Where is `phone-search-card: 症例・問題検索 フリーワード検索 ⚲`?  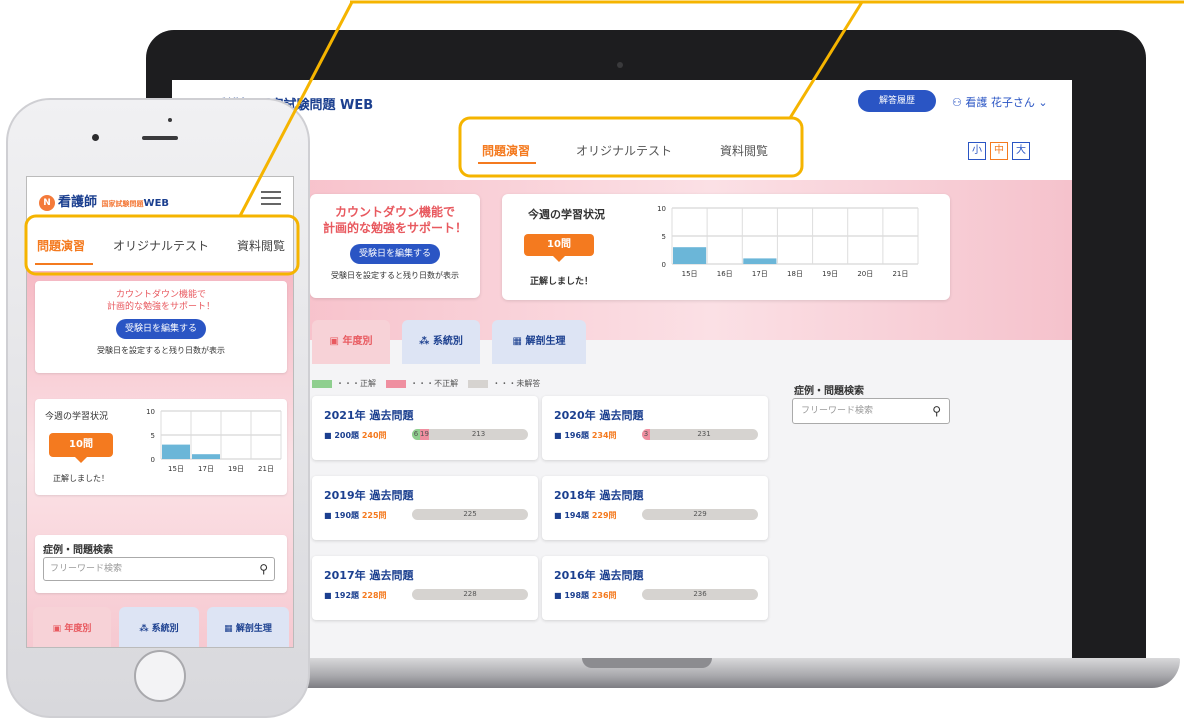 phone-search-card: 症例・問題検索 フリーワード検索 ⚲ is located at coordinates (161, 564).